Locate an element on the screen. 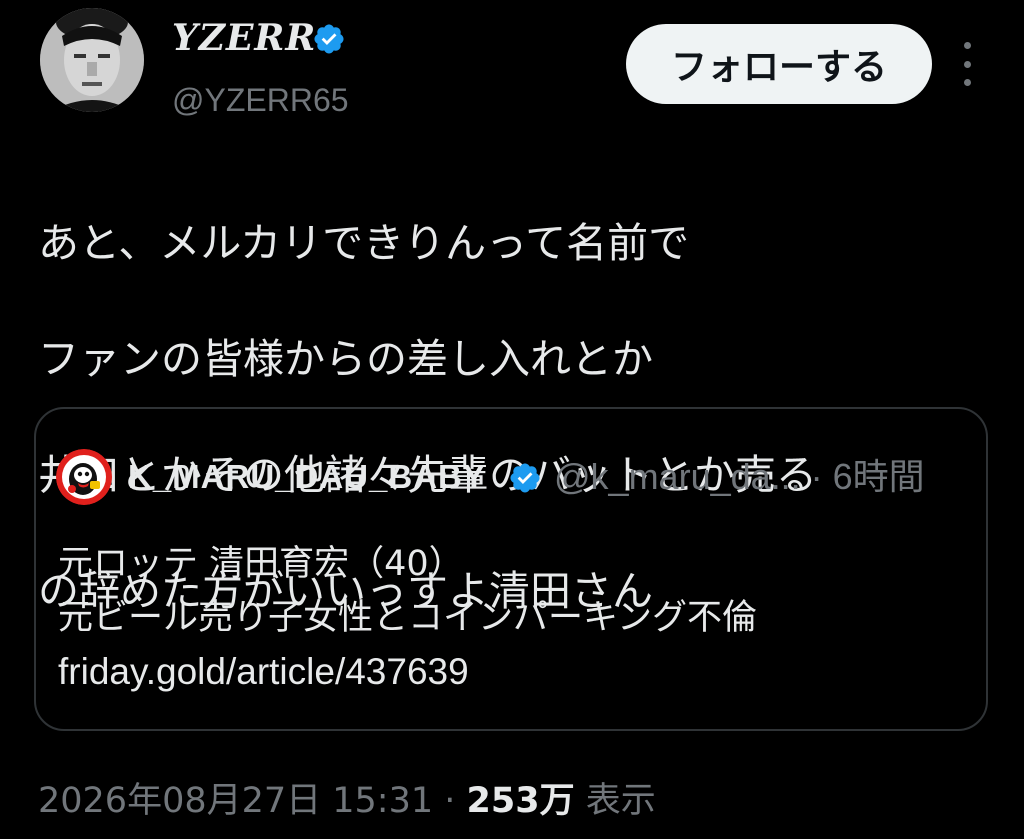  follow-button: フォローする is located at coordinates (779, 64).